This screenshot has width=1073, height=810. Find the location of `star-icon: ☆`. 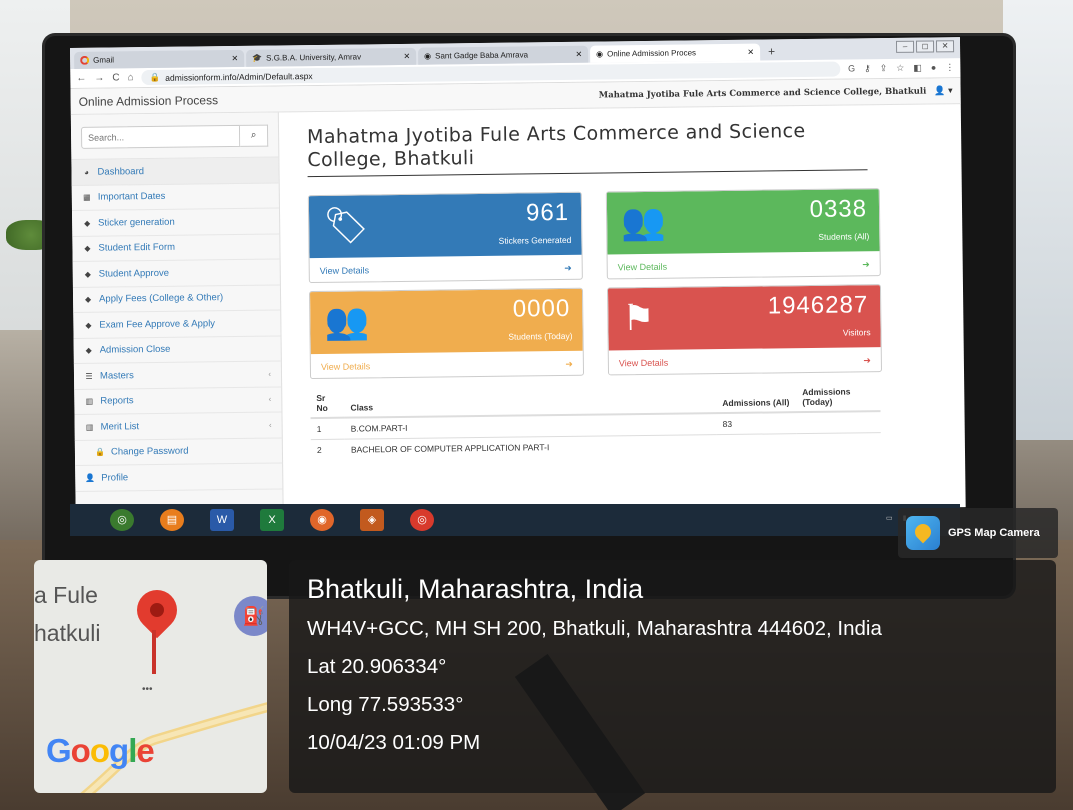

star-icon: ☆ is located at coordinates (900, 68).